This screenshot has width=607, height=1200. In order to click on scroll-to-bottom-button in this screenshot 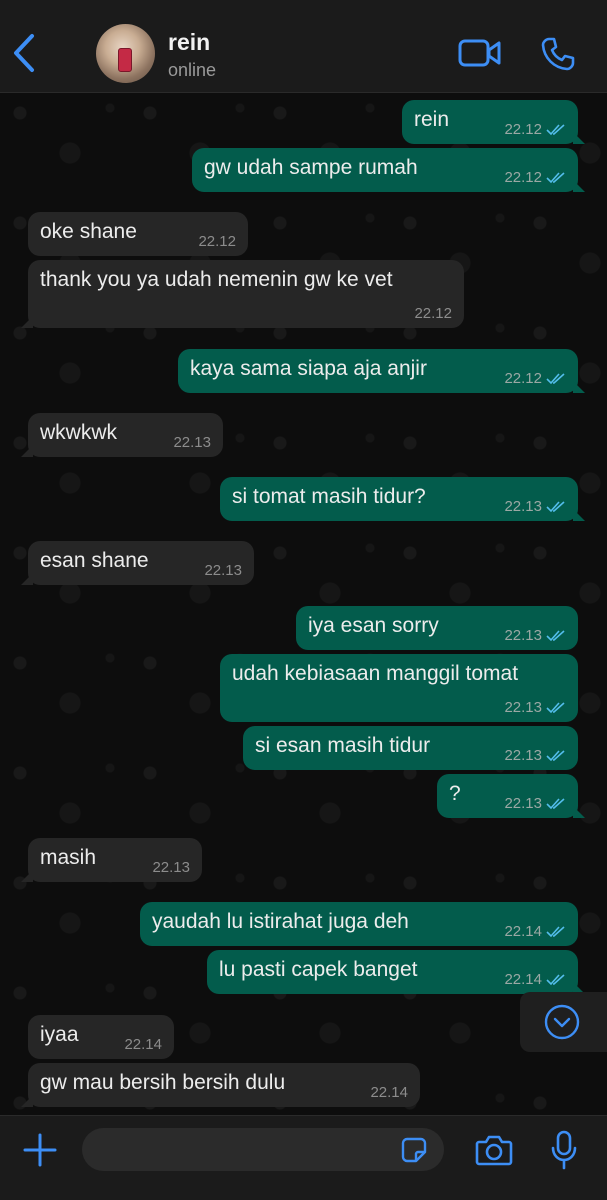, I will do `click(563, 1022)`.